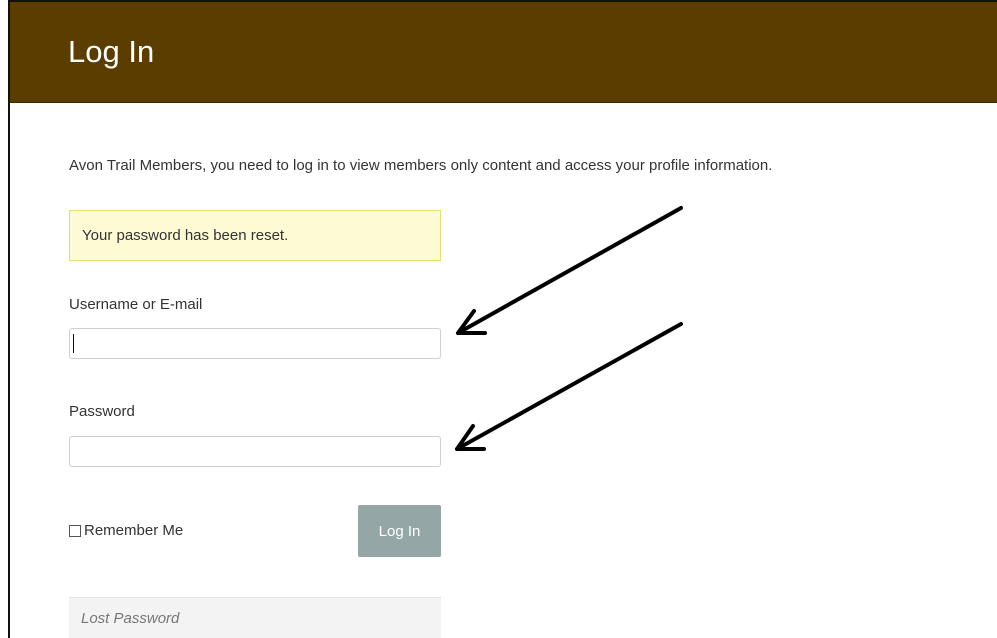 The height and width of the screenshot is (638, 997). What do you see at coordinates (136, 304) in the screenshot?
I see `username-label: Username or E-mail` at bounding box center [136, 304].